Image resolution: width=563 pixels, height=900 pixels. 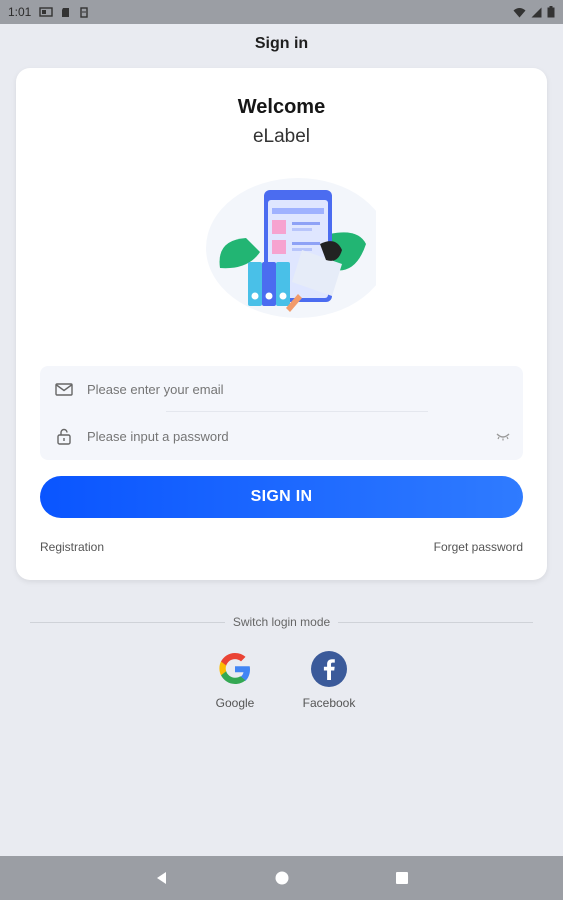 What do you see at coordinates (281, 43) in the screenshot?
I see `page-title: Sign in` at bounding box center [281, 43].